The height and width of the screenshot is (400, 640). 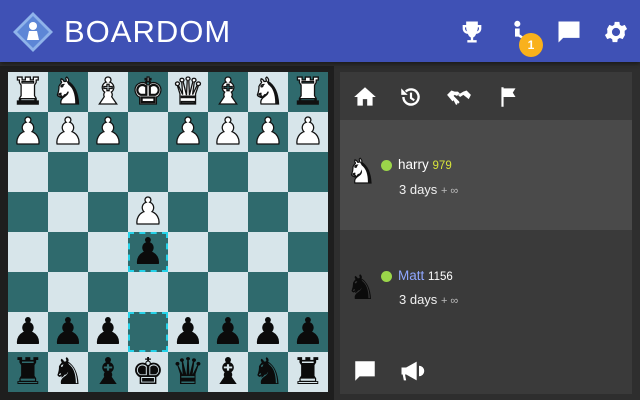 What do you see at coordinates (440, 277) in the screenshot?
I see `player-rating: 1156` at bounding box center [440, 277].